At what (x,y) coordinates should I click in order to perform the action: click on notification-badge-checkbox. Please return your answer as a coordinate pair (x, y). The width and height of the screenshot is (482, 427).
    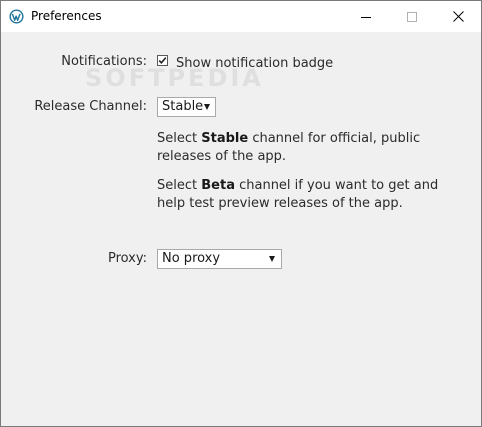
    Looking at the image, I should click on (162, 60).